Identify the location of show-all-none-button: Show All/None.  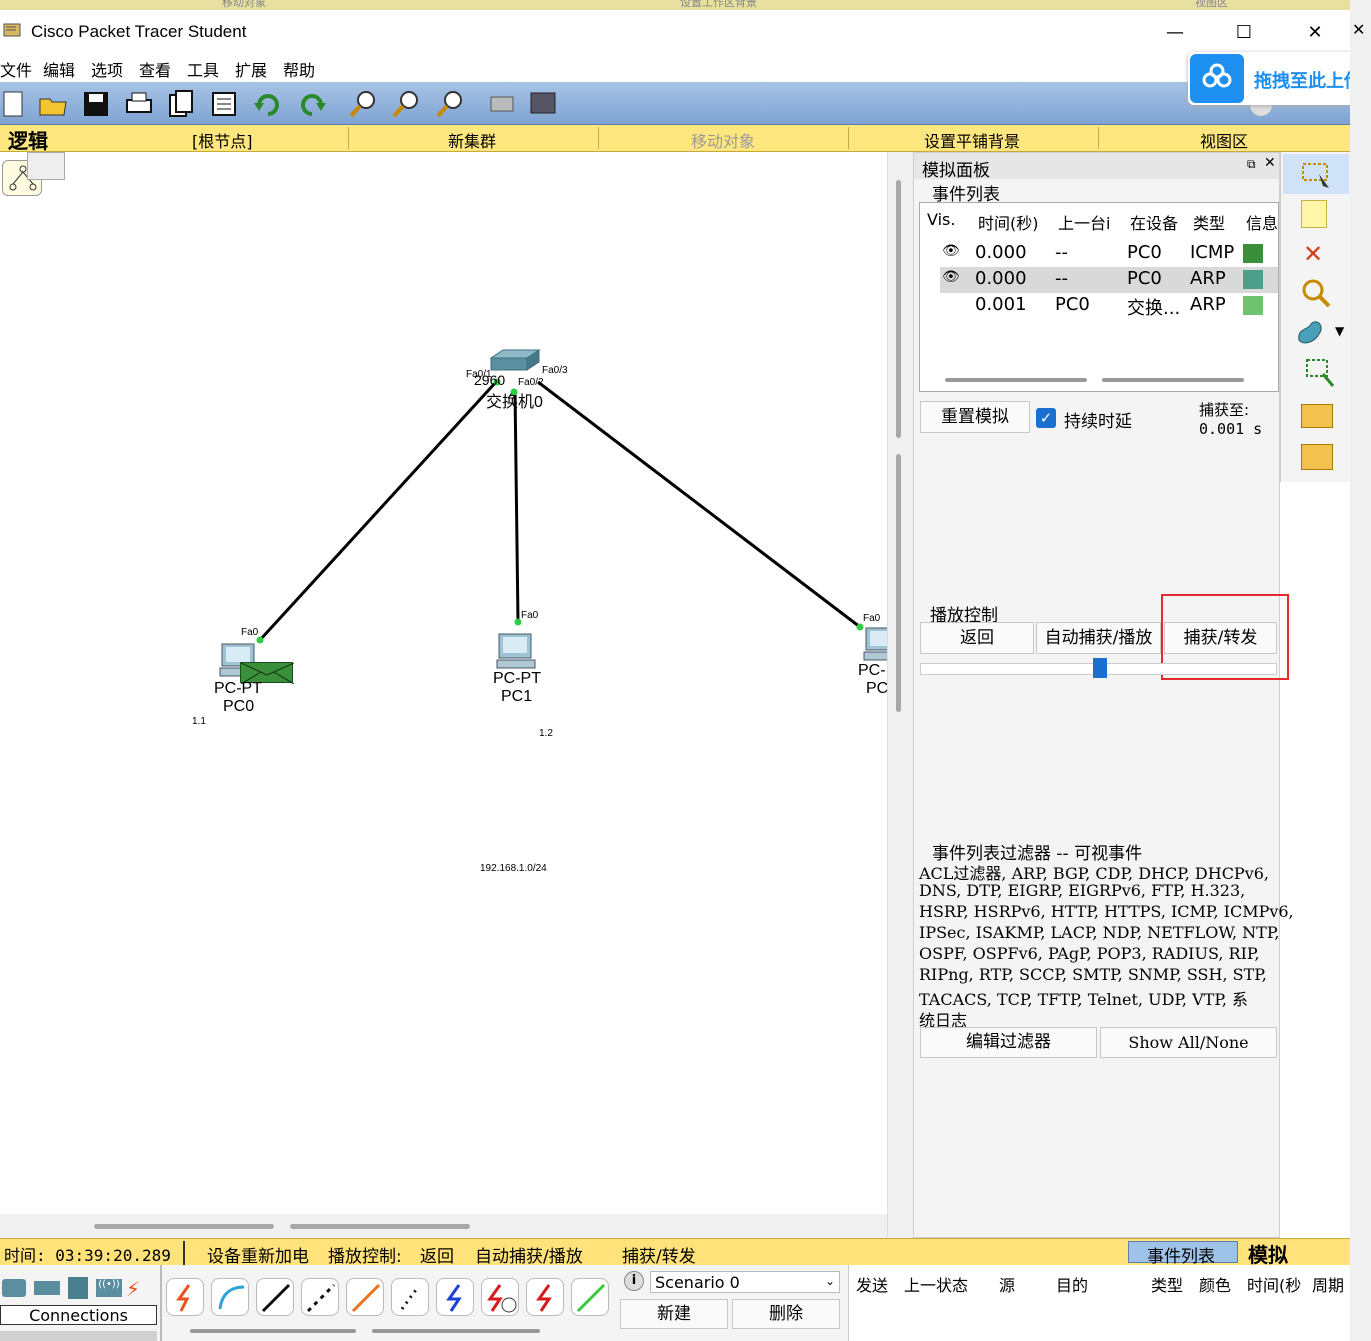
(1188, 1042).